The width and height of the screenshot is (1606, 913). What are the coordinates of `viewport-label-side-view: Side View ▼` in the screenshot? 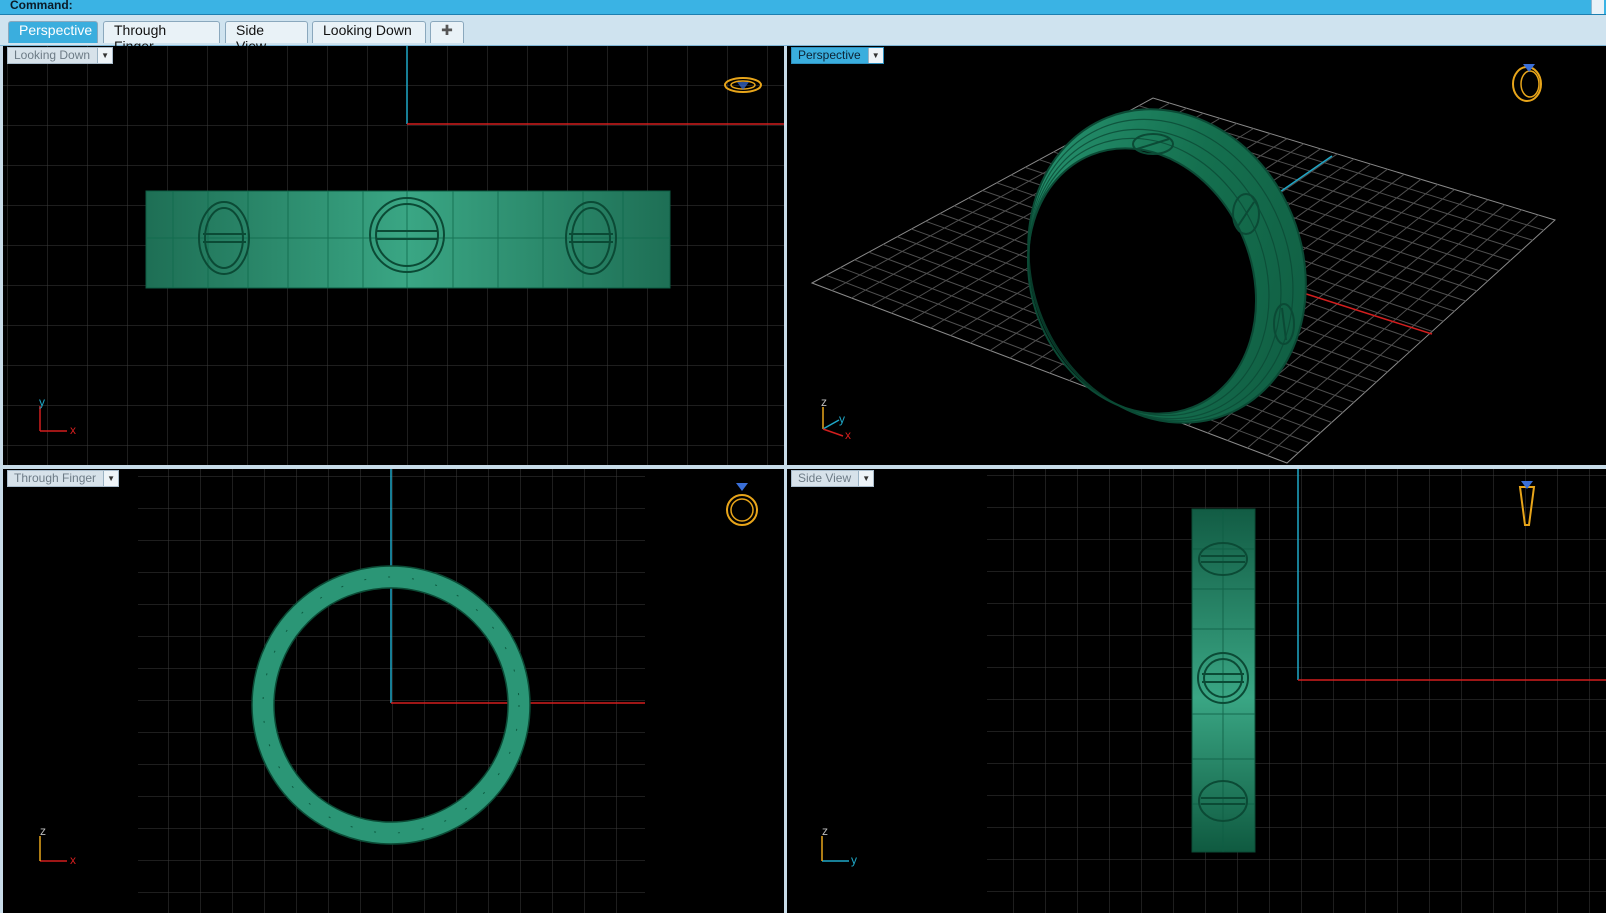 It's located at (833, 478).